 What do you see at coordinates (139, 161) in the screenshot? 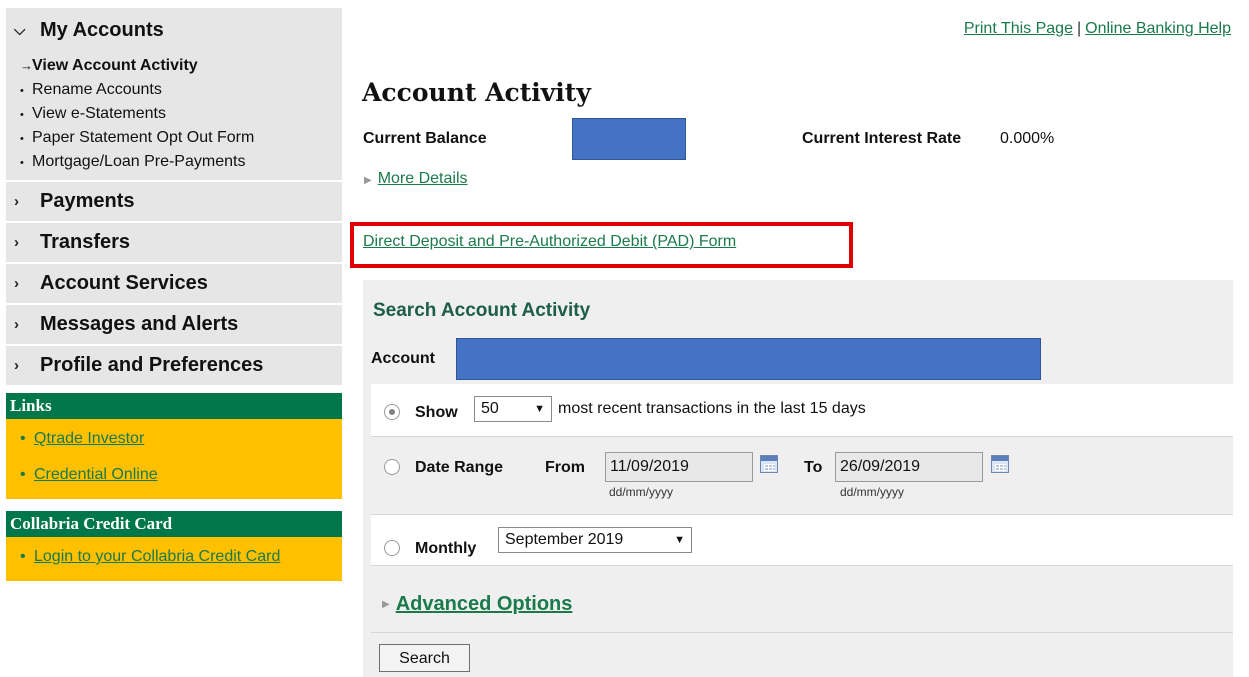
I see `sidebar-item-label: Mortgage/Loan Pre-Payments` at bounding box center [139, 161].